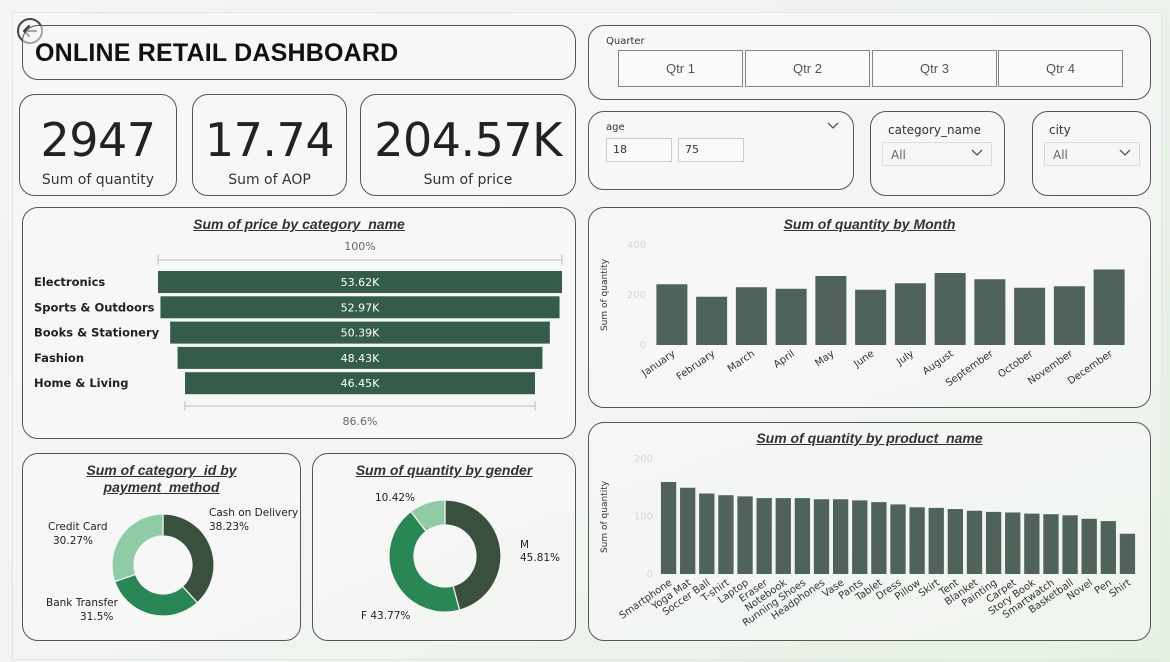  I want to click on kpi-label: Sum of quantity, so click(98, 180).